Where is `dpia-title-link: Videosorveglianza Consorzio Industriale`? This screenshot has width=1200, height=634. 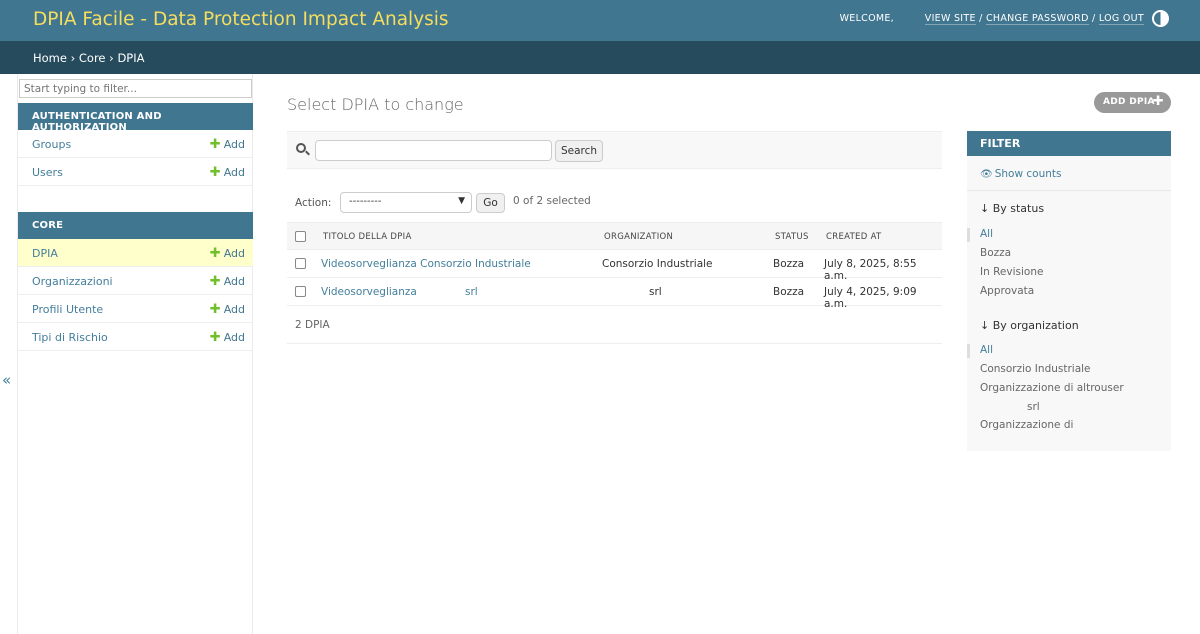 dpia-title-link: Videosorveglianza Consorzio Industriale is located at coordinates (426, 264).